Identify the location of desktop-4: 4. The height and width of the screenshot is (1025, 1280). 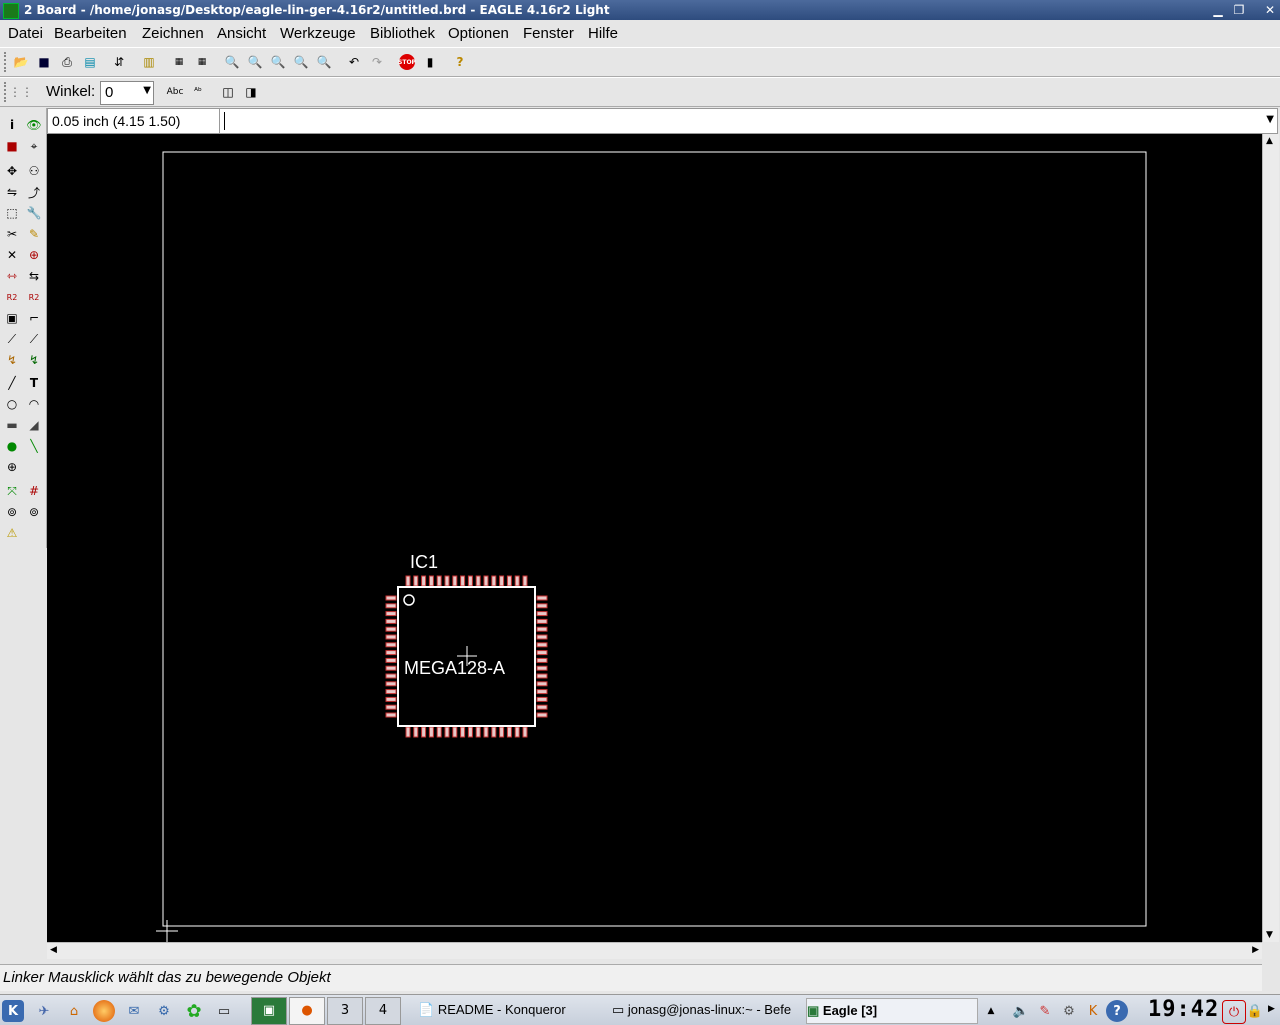
(383, 1011).